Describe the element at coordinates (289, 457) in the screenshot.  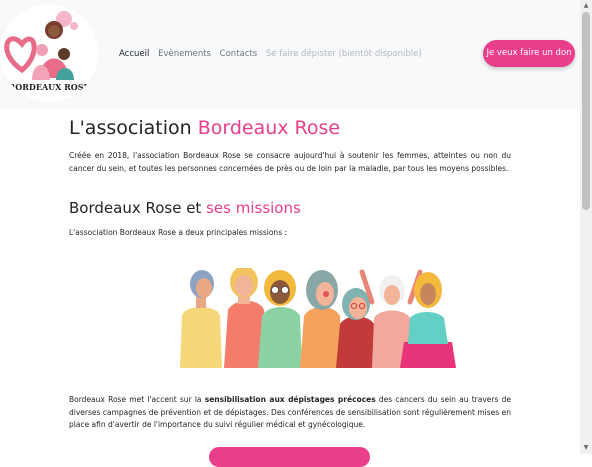
I see `cta-button` at that location.